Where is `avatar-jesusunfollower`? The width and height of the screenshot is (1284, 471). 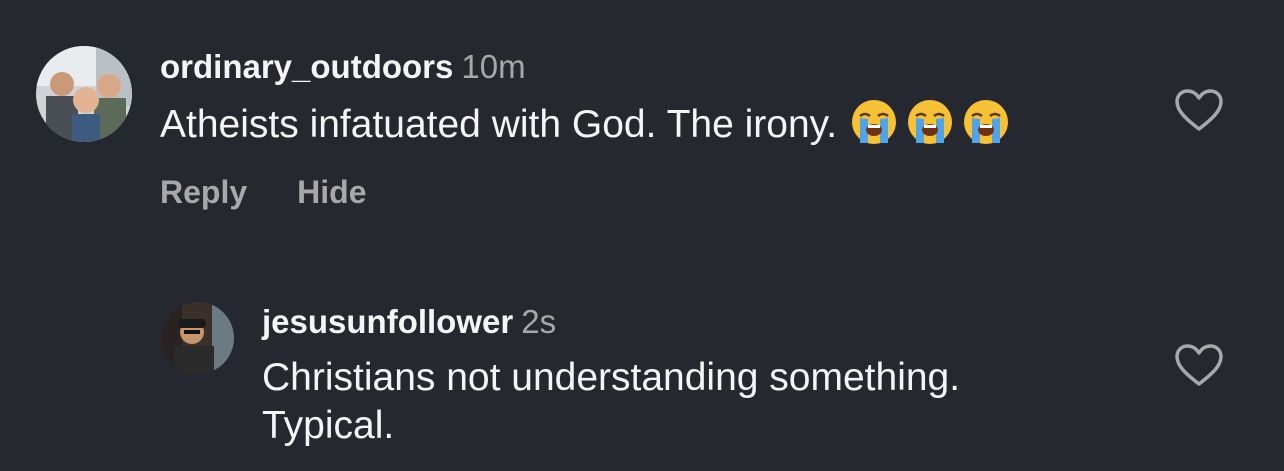
avatar-jesusunfollower is located at coordinates (198, 338).